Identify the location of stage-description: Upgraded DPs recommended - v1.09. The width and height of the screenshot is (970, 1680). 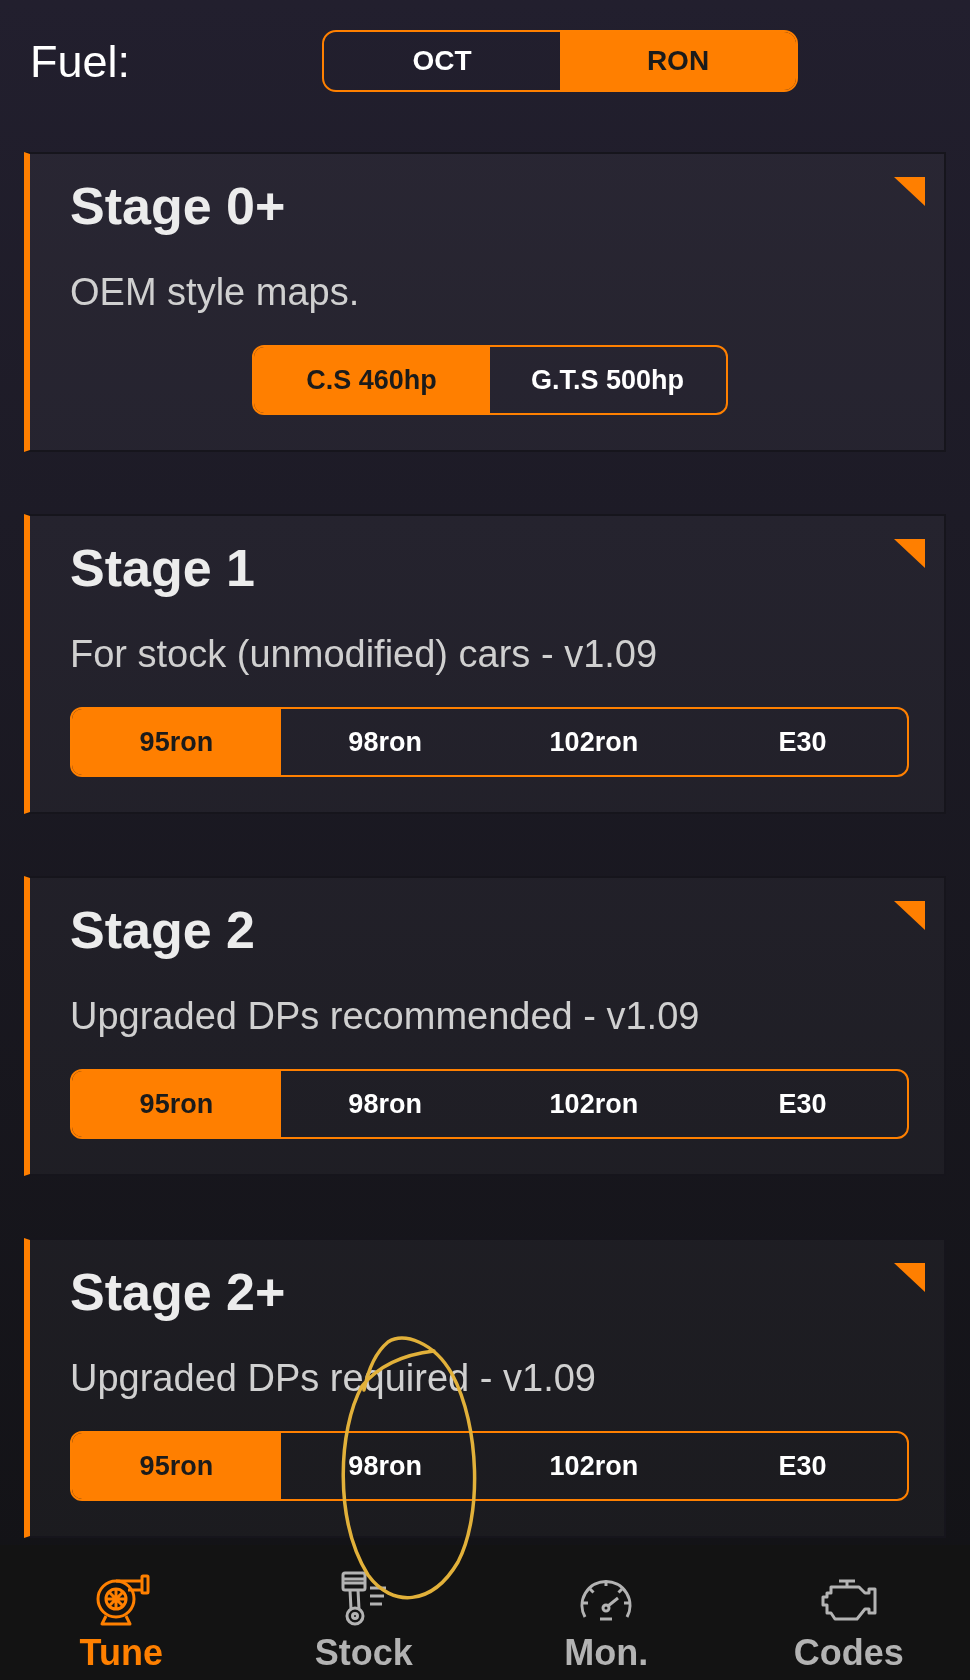
(385, 1016).